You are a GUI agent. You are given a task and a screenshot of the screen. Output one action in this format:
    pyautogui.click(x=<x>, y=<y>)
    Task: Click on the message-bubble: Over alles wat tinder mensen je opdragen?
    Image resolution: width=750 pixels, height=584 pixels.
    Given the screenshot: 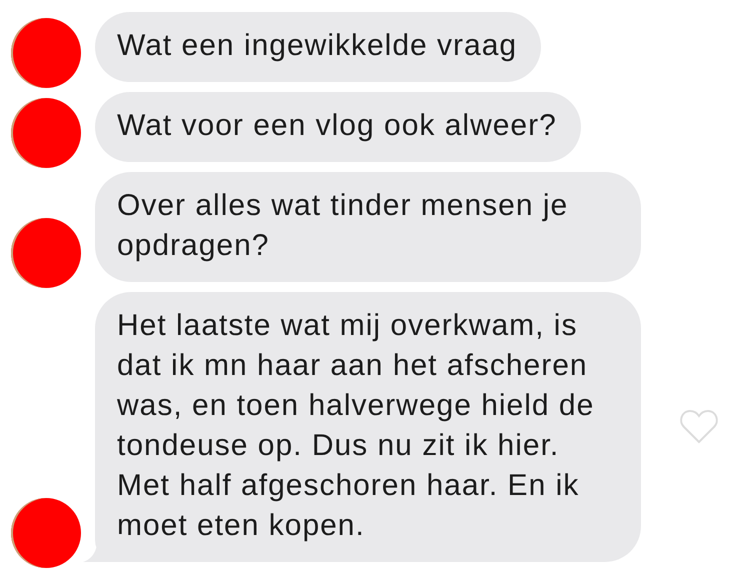 What is the action you would take?
    pyautogui.click(x=368, y=227)
    